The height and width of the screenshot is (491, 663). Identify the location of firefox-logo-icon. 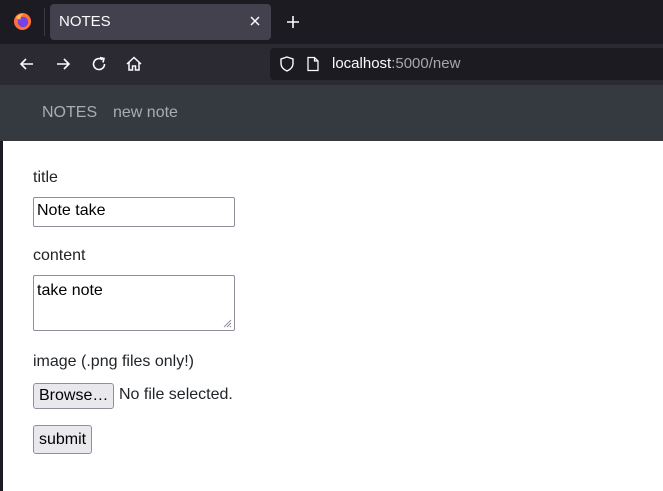
(22, 21).